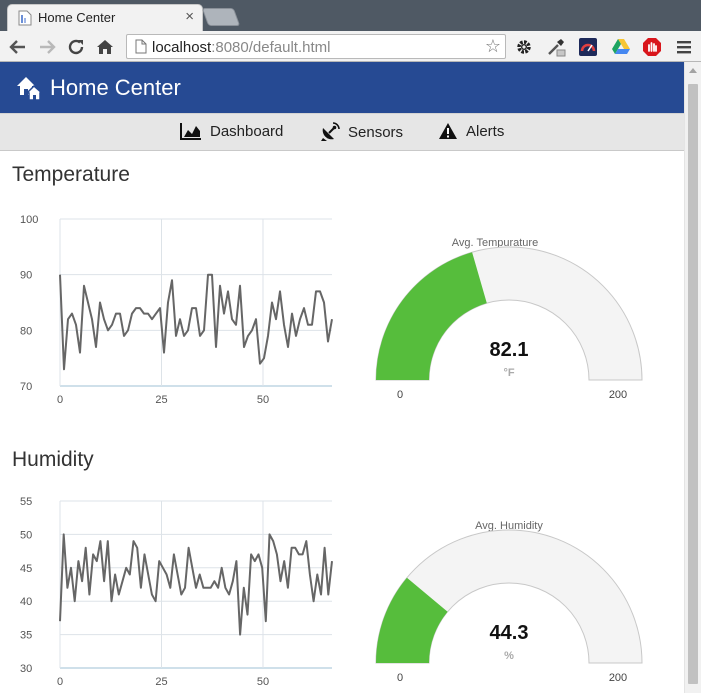 Image resolution: width=701 pixels, height=693 pixels. Describe the element at coordinates (493, 46) in the screenshot. I see `bookmark-star-icon: ☆` at that location.